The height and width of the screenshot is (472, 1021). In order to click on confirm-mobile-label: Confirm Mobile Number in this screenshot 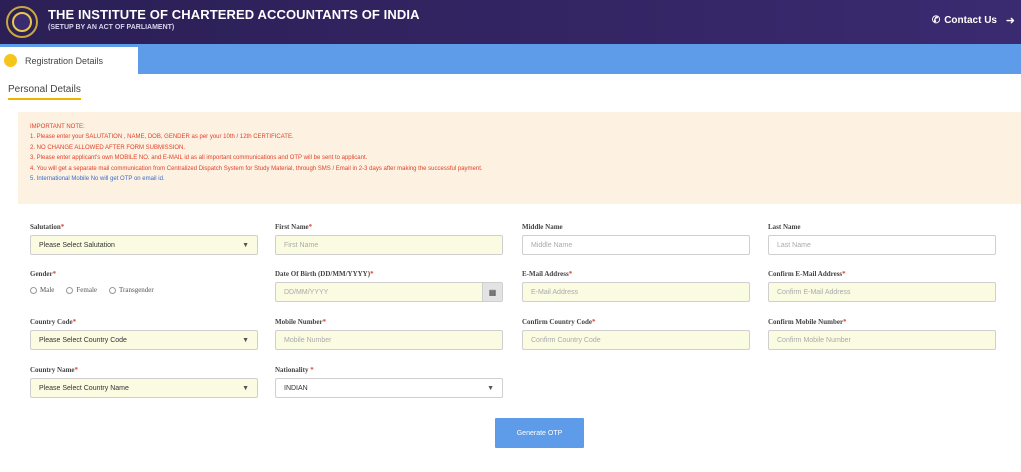, I will do `click(806, 322)`.